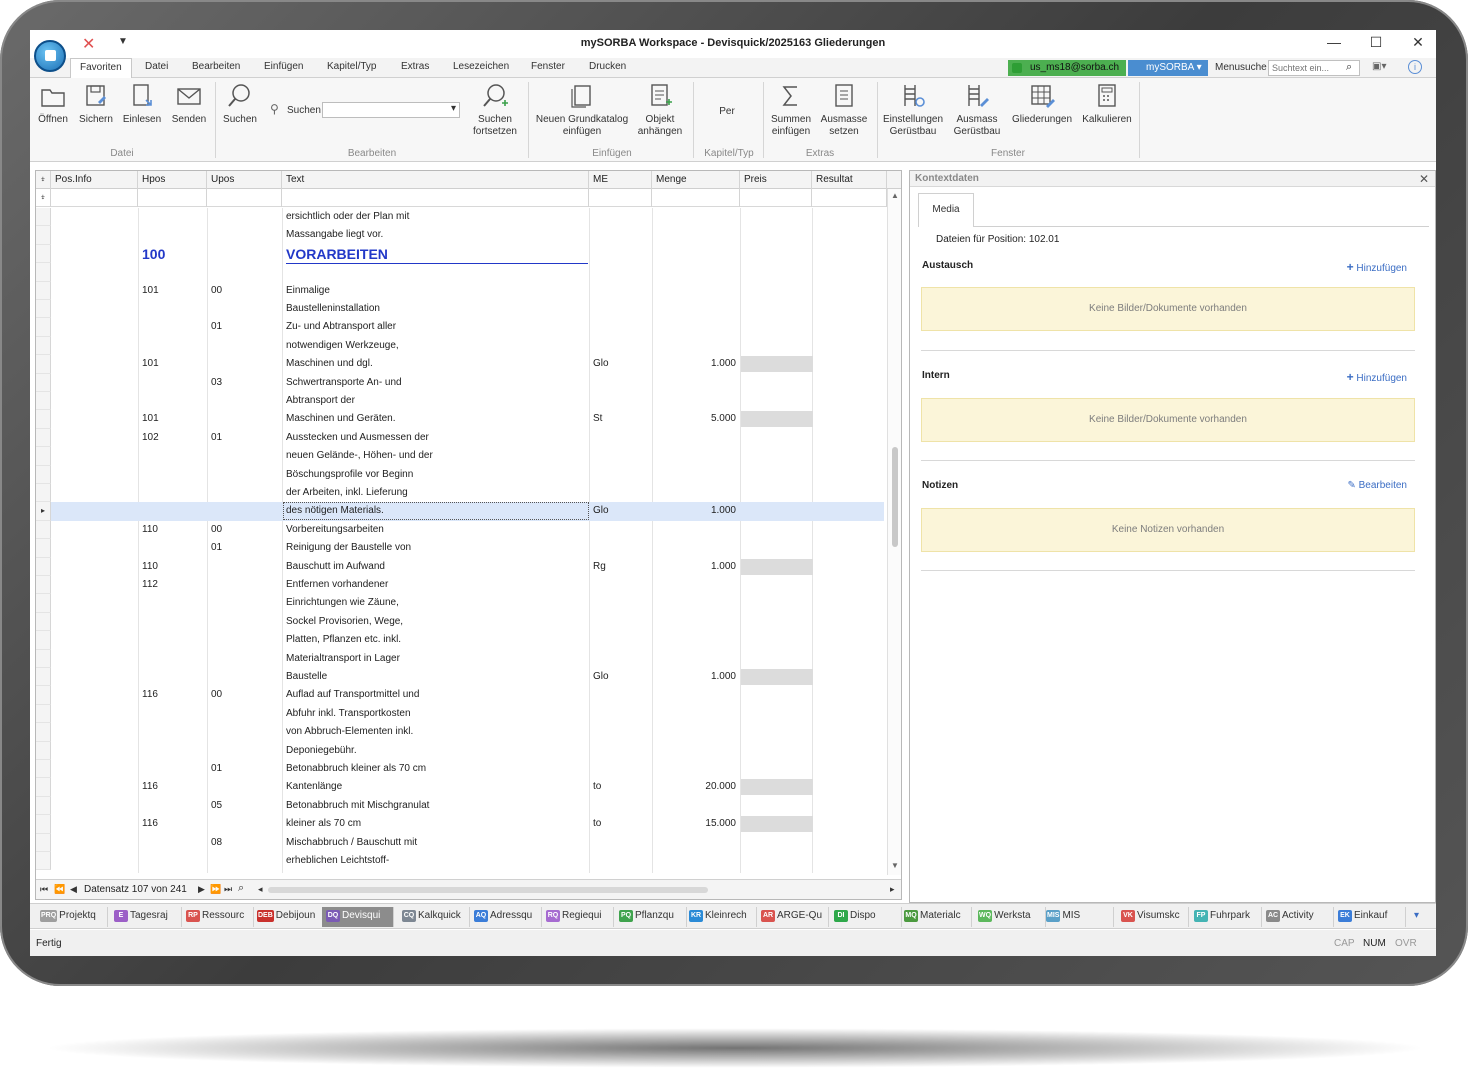 The height and width of the screenshot is (1080, 1468). Describe the element at coordinates (601, 676) in the screenshot. I see `cell-me: Glo` at that location.